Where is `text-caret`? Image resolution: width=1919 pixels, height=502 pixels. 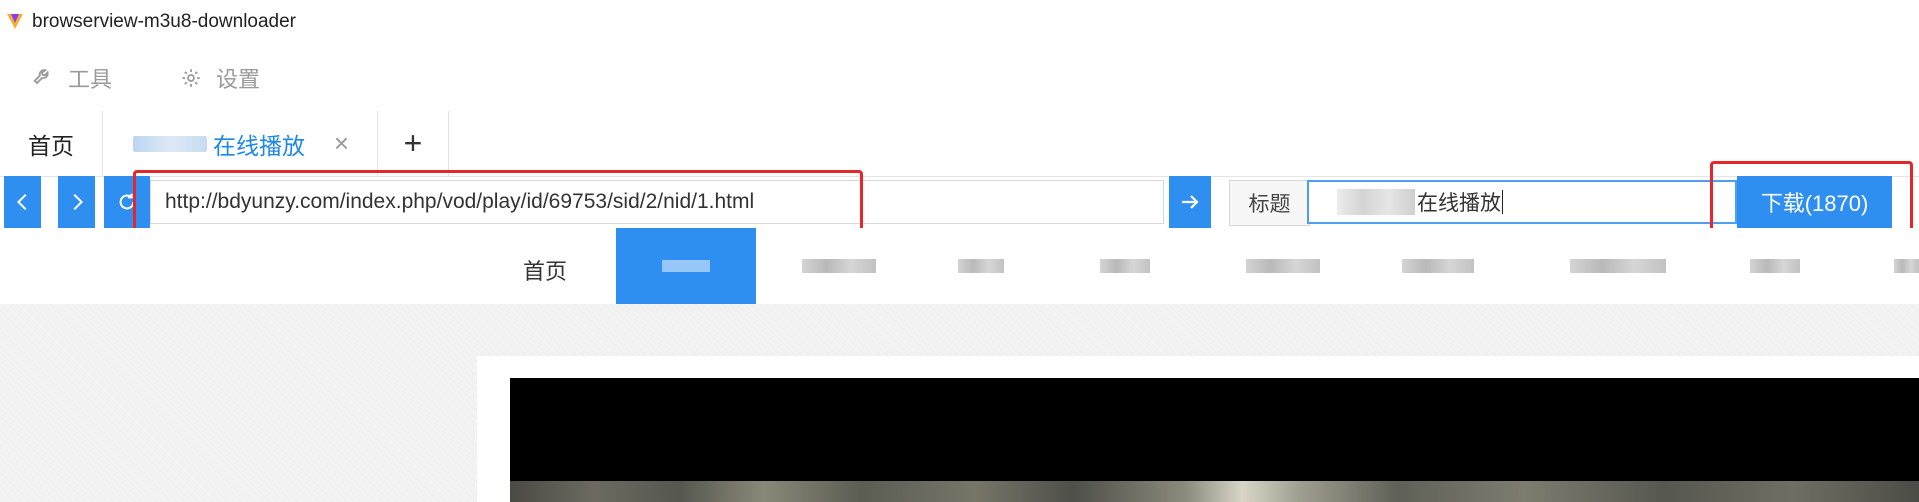
text-caret is located at coordinates (1502, 202).